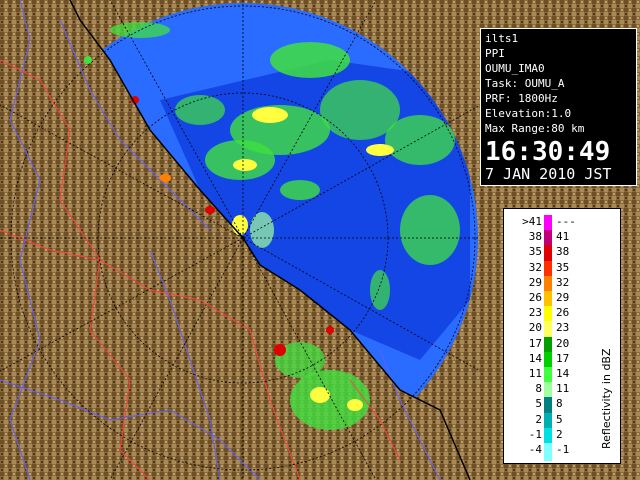 The width and height of the screenshot is (640, 480). Describe the element at coordinates (535, 434) in the screenshot. I see `legend-lower-bound: -1` at that location.